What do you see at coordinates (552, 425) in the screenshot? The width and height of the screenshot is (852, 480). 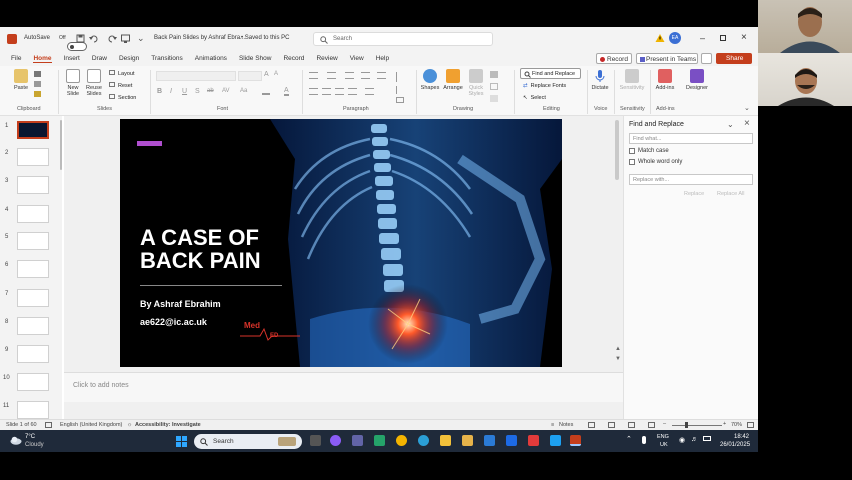 I see `notes-icon: ≡` at bounding box center [552, 425].